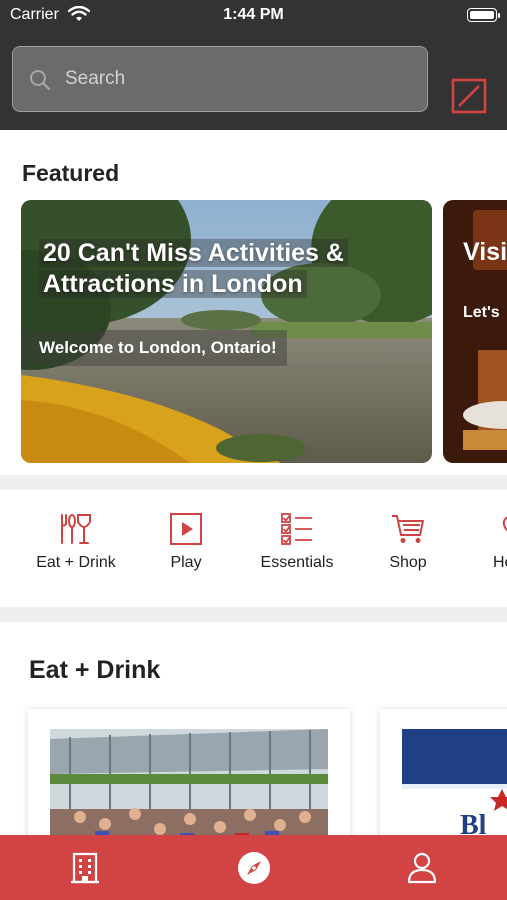 The width and height of the screenshot is (507, 900). Describe the element at coordinates (40, 80) in the screenshot. I see `search-icon` at that location.